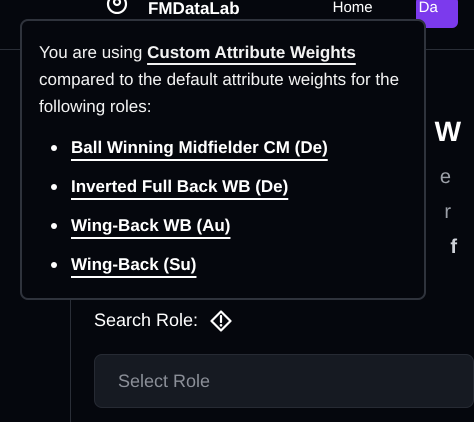 Image resolution: width=474 pixels, height=422 pixels. What do you see at coordinates (453, 247) in the screenshot?
I see `description-text: f` at bounding box center [453, 247].